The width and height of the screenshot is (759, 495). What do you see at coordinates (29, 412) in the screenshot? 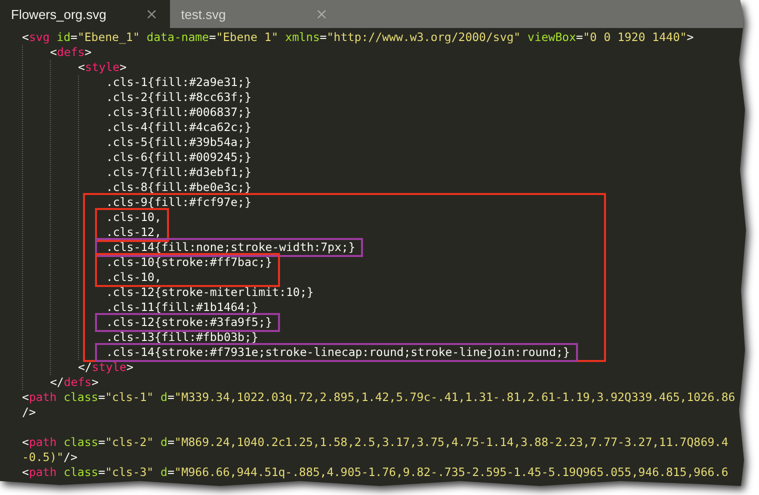
I see `code-line: />` at bounding box center [29, 412].